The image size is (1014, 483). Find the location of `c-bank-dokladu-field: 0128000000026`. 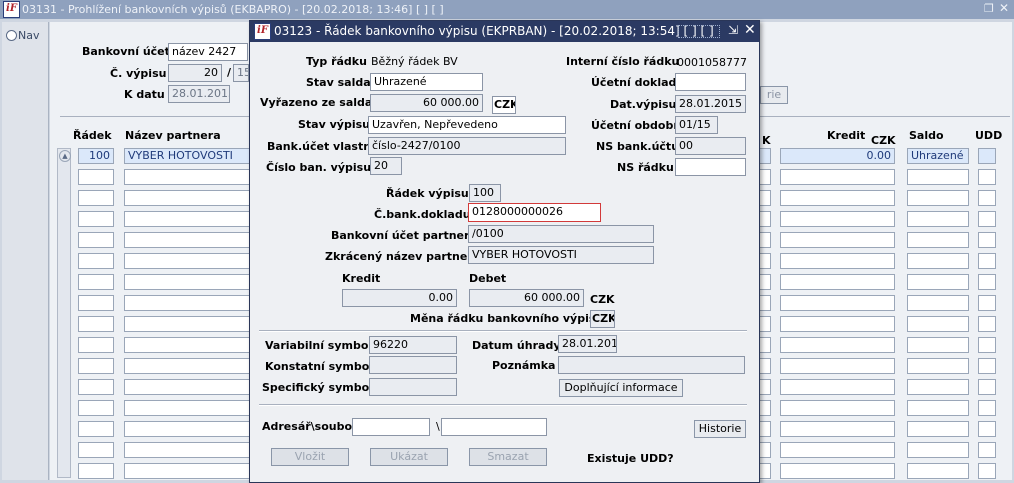

c-bank-dokladu-field: 0128000000026 is located at coordinates (534, 212).